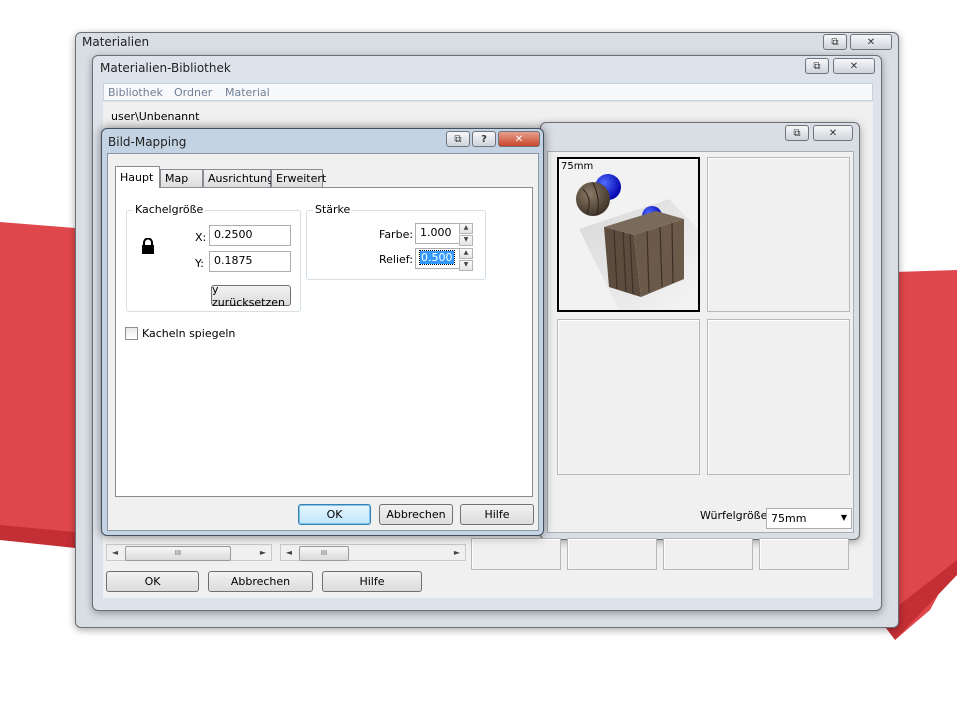 The image size is (957, 723). What do you see at coordinates (260, 581) in the screenshot?
I see `library-cancel-button: Abbrechen` at bounding box center [260, 581].